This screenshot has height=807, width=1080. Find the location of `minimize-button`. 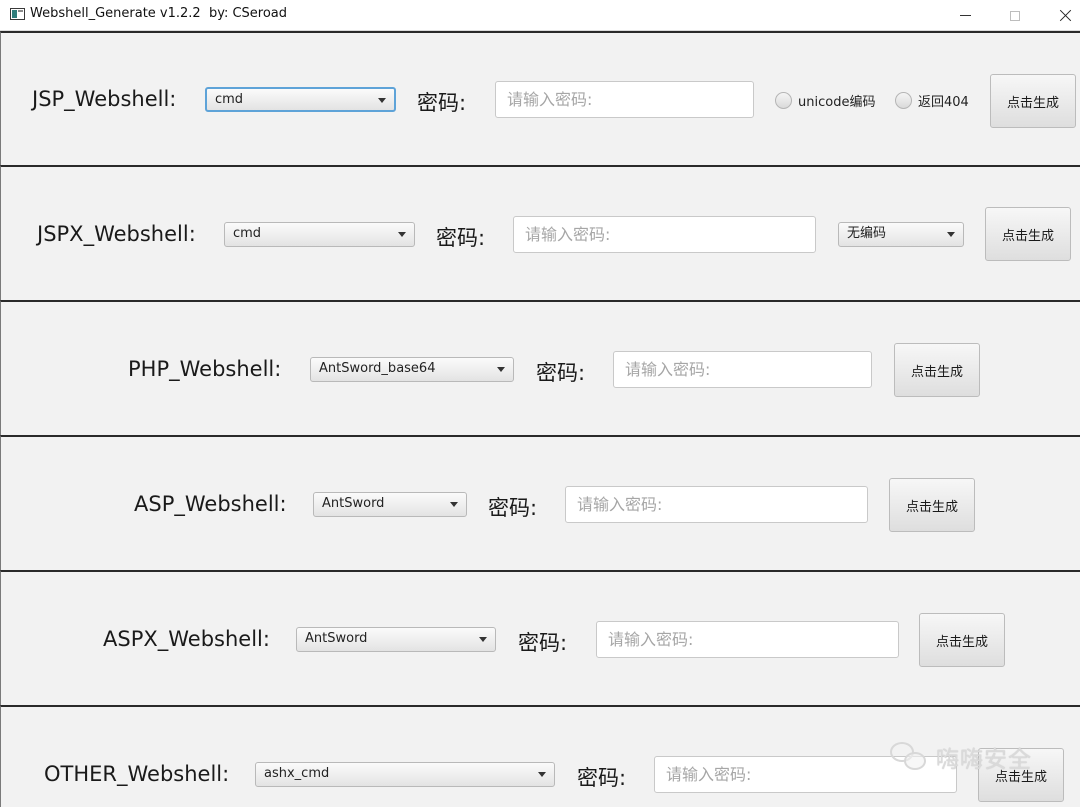

minimize-button is located at coordinates (965, 15).